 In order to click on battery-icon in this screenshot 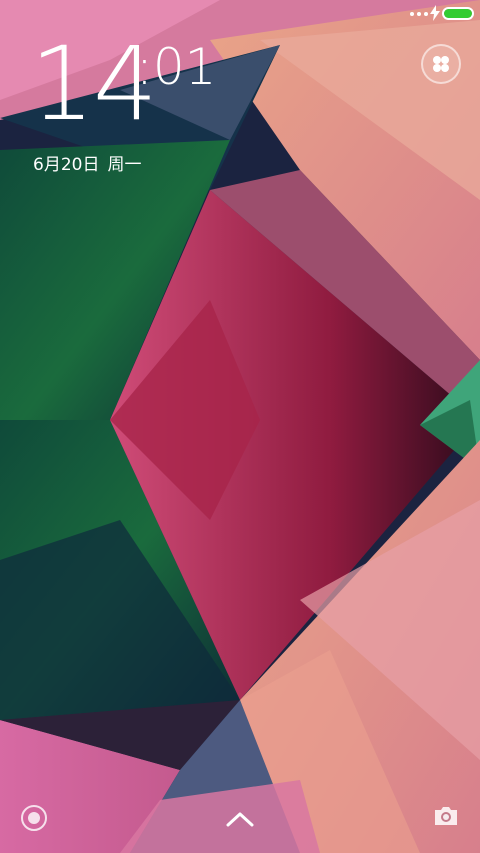, I will do `click(458, 13)`.